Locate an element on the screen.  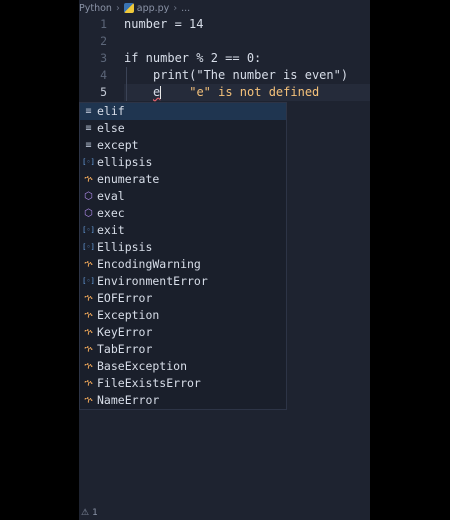
suggestion-item: ኍ TabError is located at coordinates (183, 349).